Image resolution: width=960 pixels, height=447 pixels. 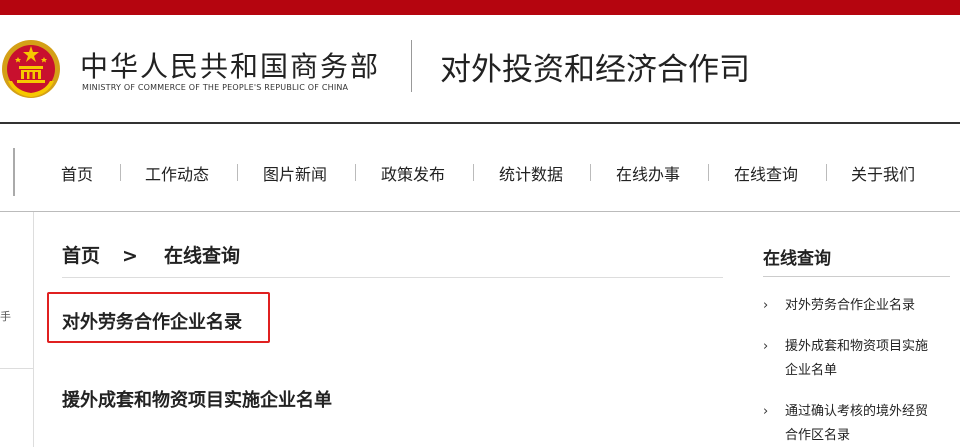 What do you see at coordinates (858, 423) in the screenshot?
I see `sidebar-item-trade-zones: › 通过确认考核的境外经贸 合作区名录` at bounding box center [858, 423].